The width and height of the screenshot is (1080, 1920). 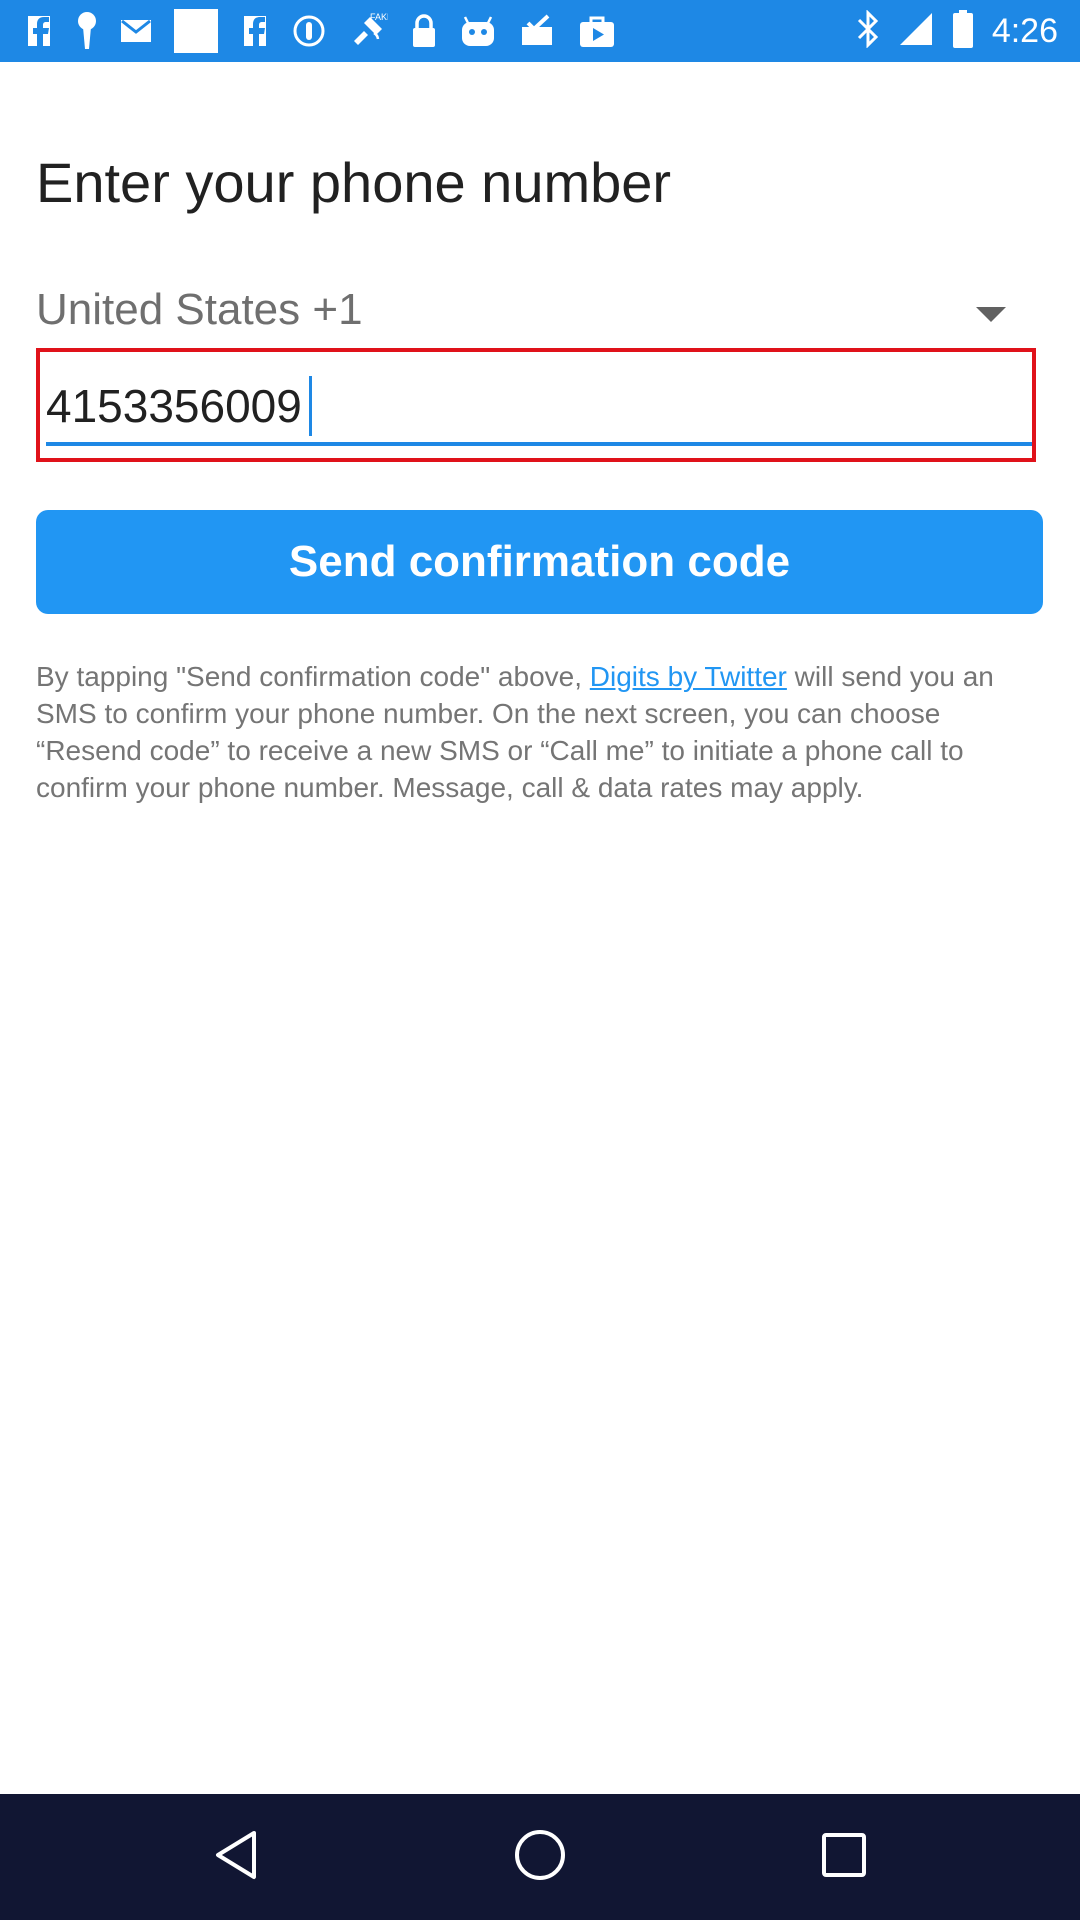 I want to click on mail-icon, so click(x=136, y=31).